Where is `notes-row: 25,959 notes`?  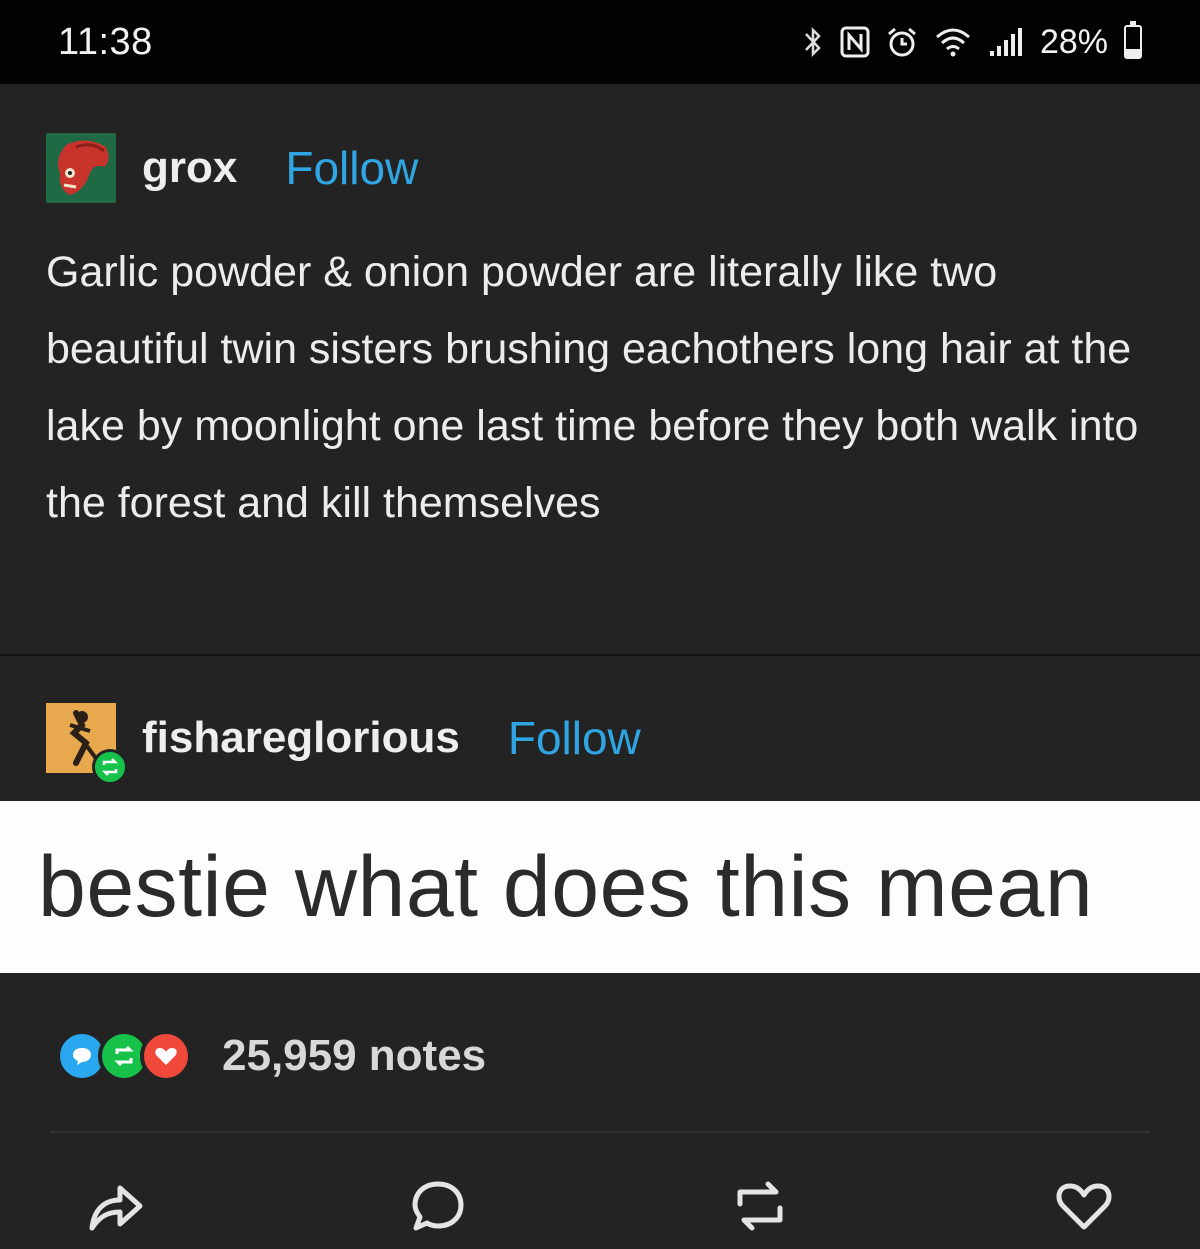
notes-row: 25,959 notes is located at coordinates (271, 1056).